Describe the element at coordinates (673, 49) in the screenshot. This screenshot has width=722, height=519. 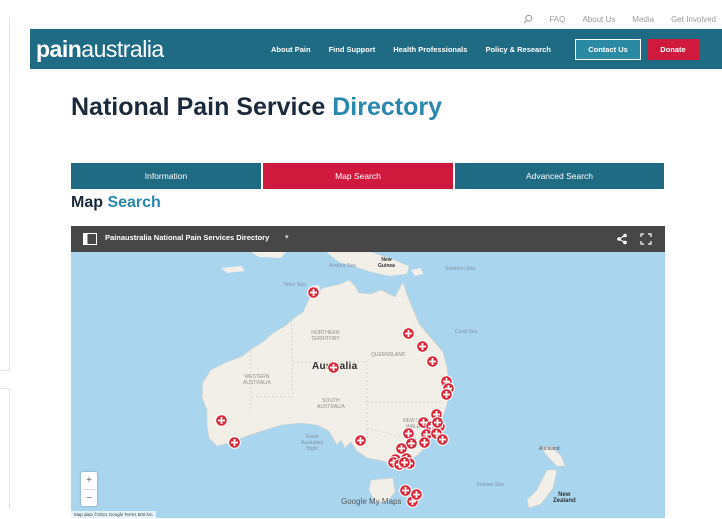
I see `donate-button: Donate` at that location.